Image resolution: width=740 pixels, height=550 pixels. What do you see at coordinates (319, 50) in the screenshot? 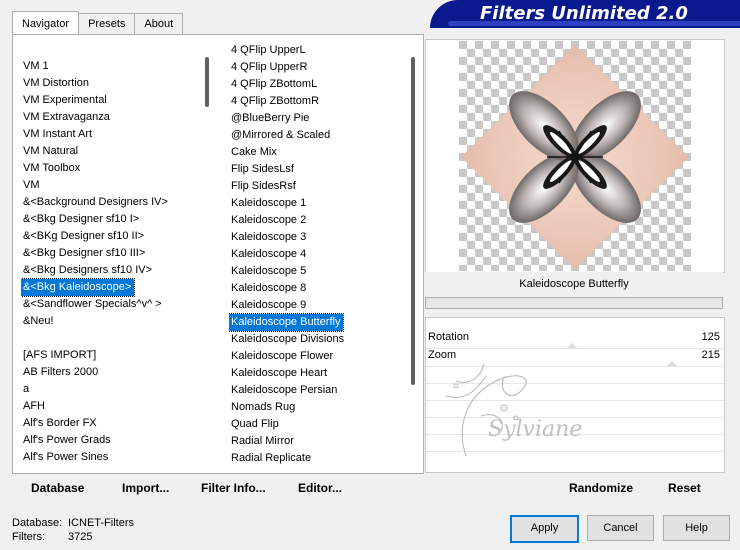
I see `filter-item: 4 QFlip UpperL` at bounding box center [319, 50].